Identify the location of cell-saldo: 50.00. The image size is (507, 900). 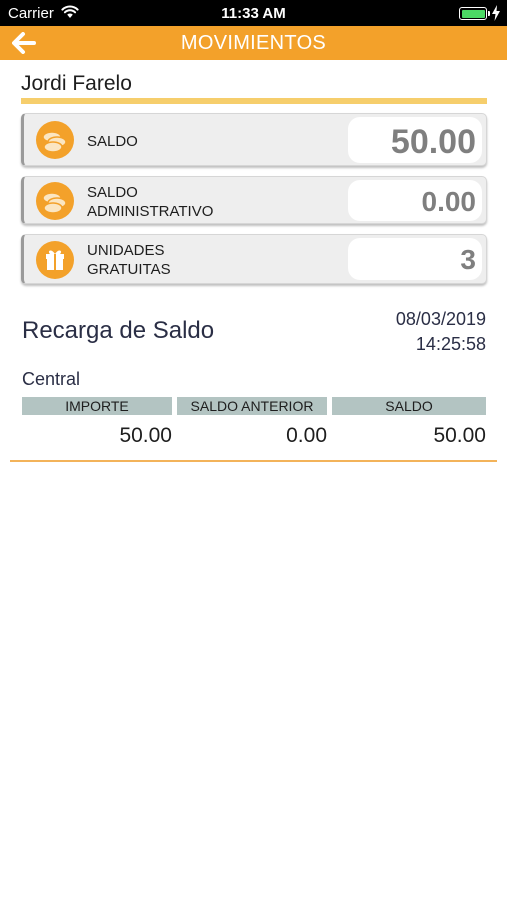
(459, 435).